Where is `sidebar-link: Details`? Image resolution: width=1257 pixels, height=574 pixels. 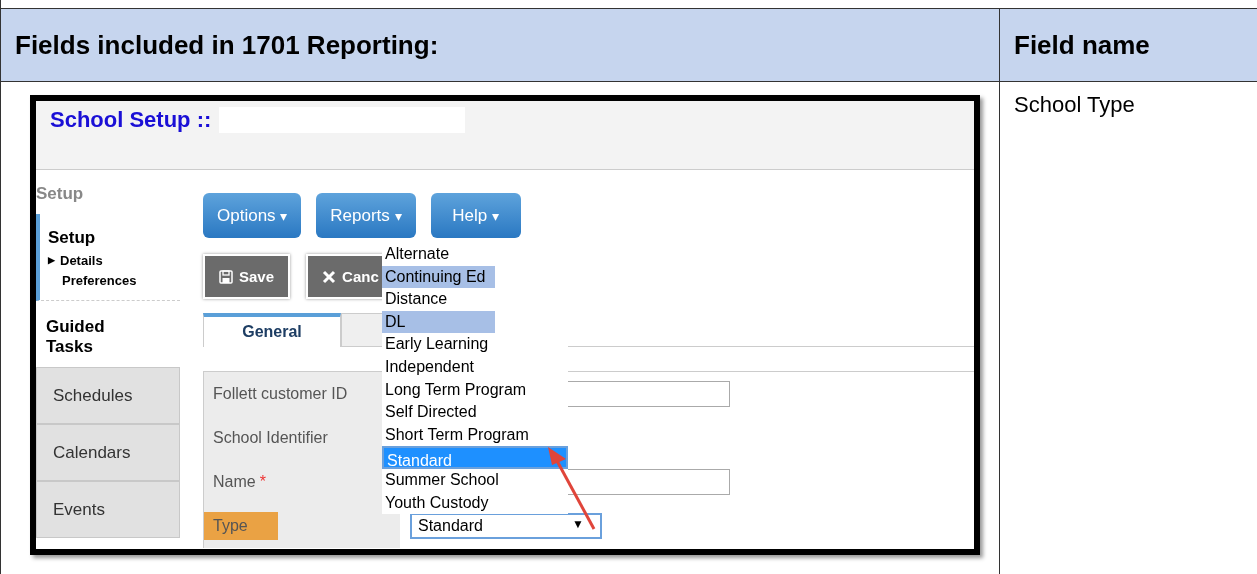 sidebar-link: Details is located at coordinates (81, 260).